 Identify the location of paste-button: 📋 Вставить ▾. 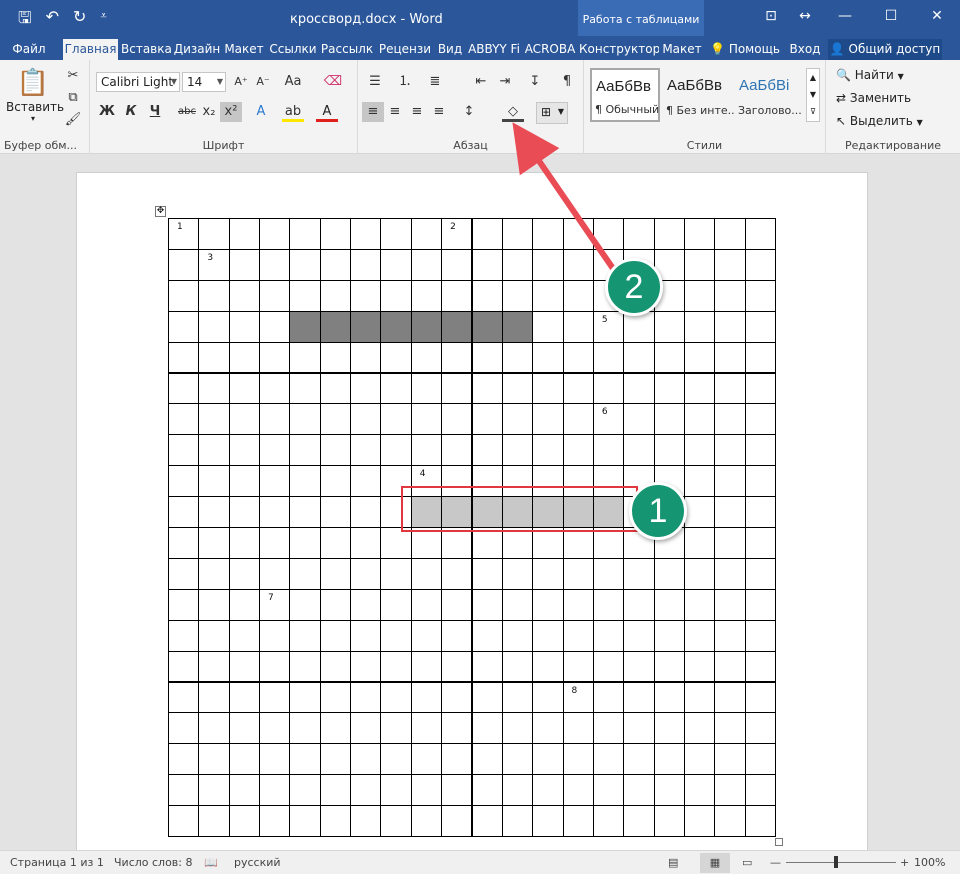
(35, 98).